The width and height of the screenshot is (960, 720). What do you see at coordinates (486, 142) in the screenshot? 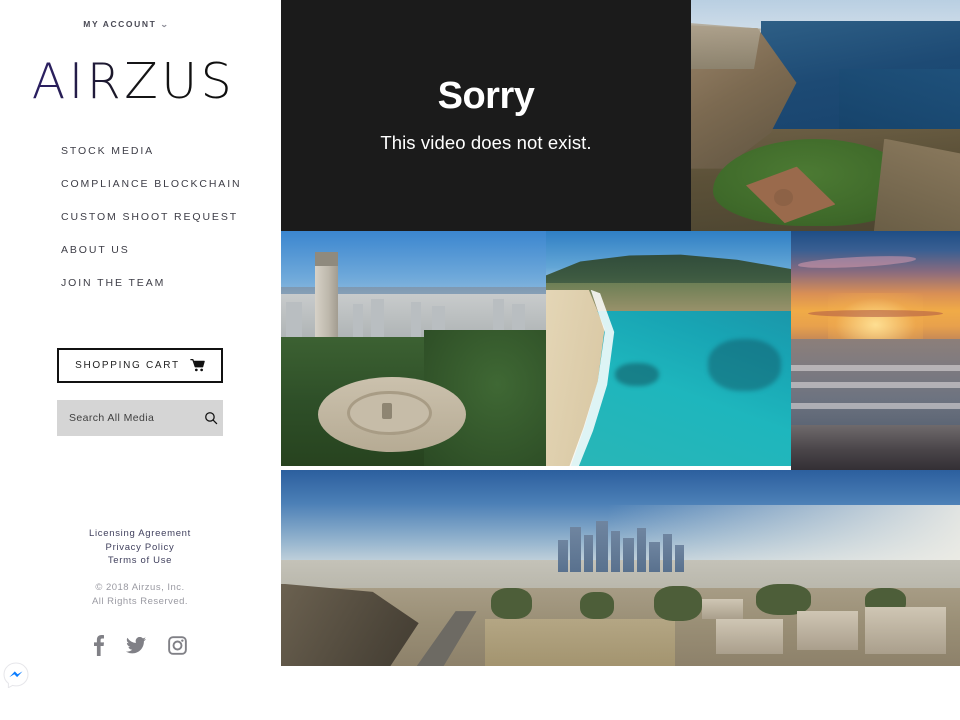
I see `video-error-subtitle: This video does not exist.` at bounding box center [486, 142].